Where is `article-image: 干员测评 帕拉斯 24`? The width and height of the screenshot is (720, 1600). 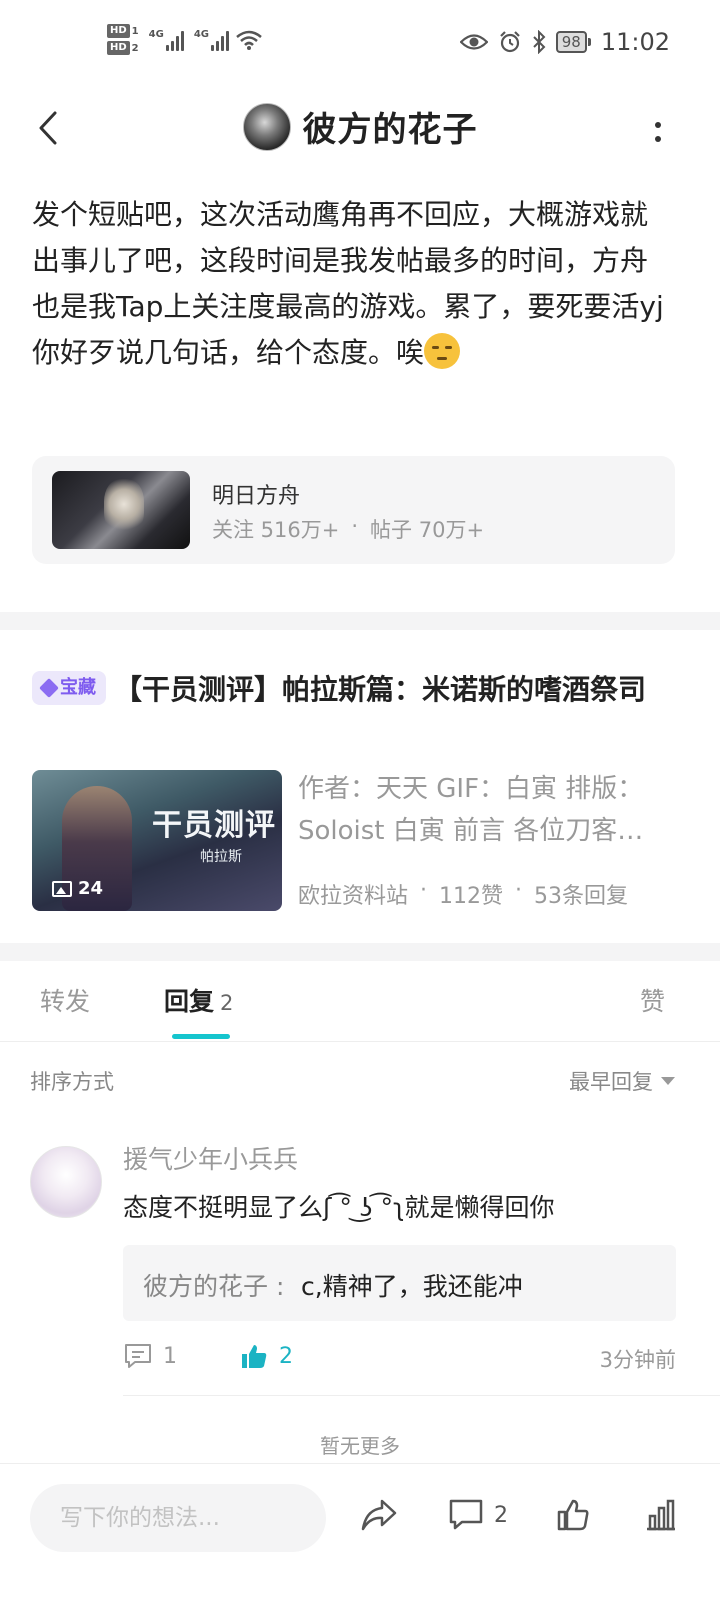 article-image: 干员测评 帕拉斯 24 is located at coordinates (157, 840).